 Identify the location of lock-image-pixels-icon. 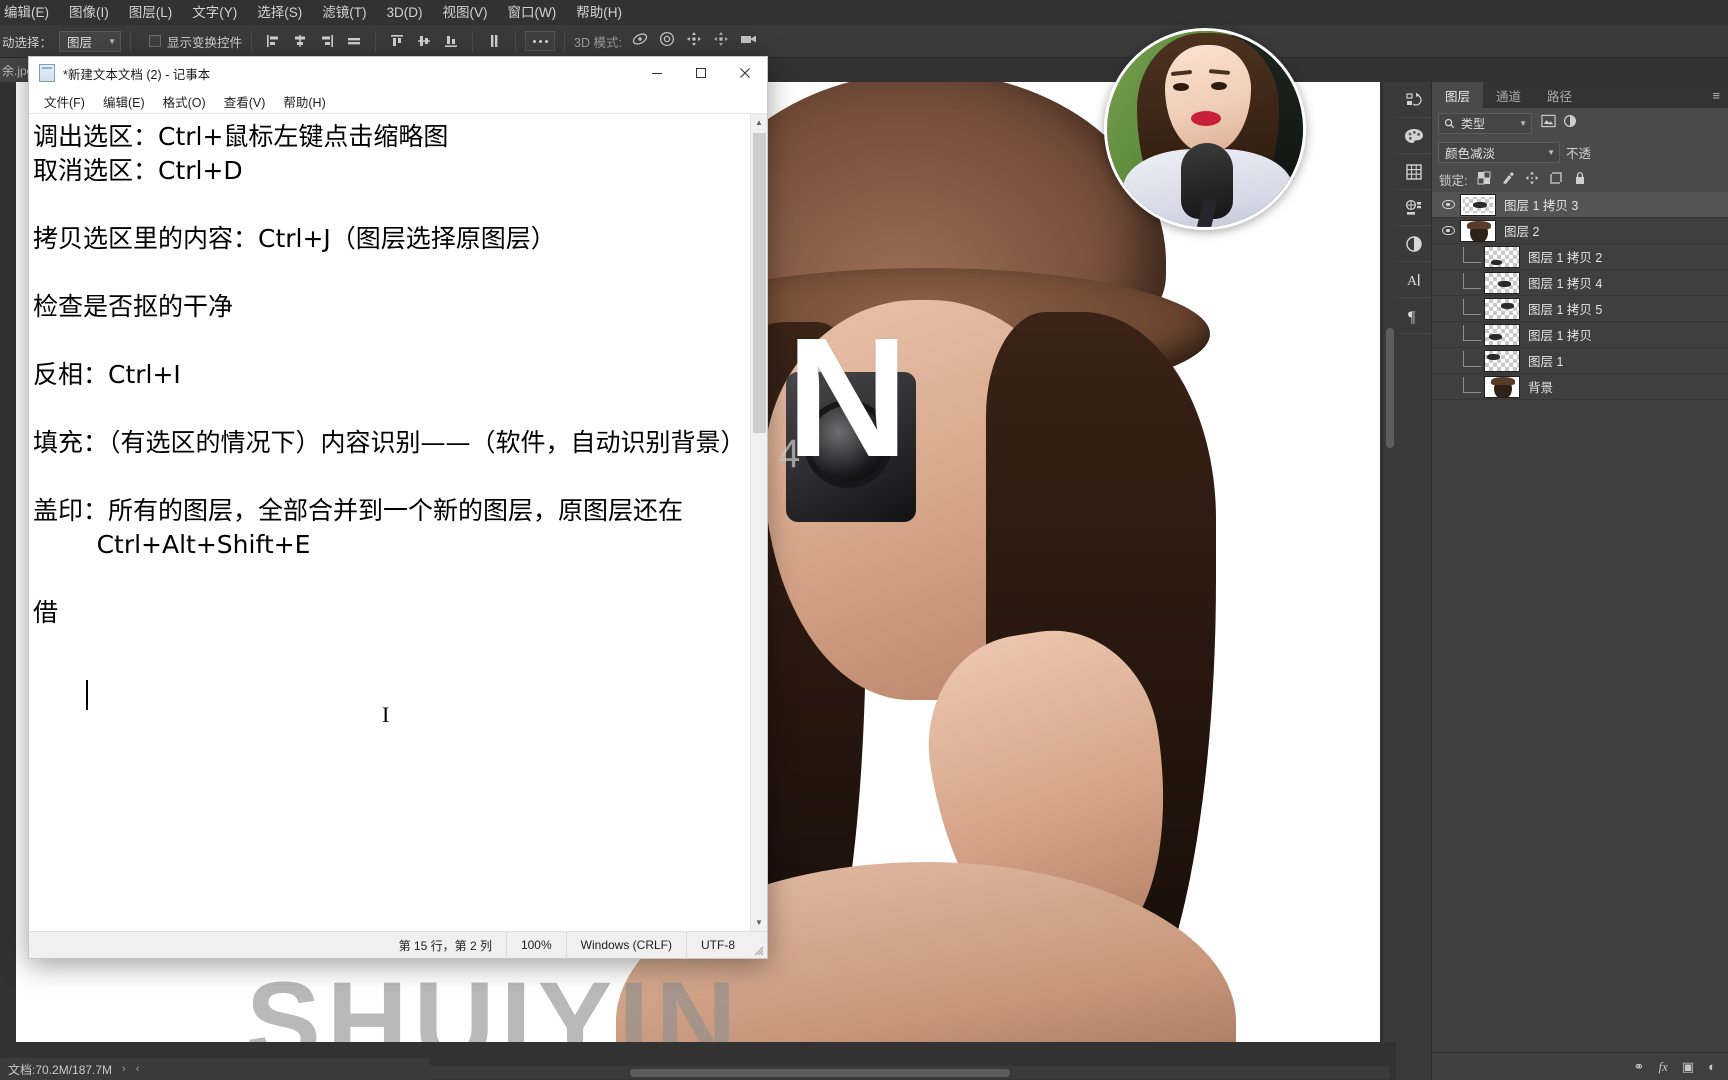
(1508, 179).